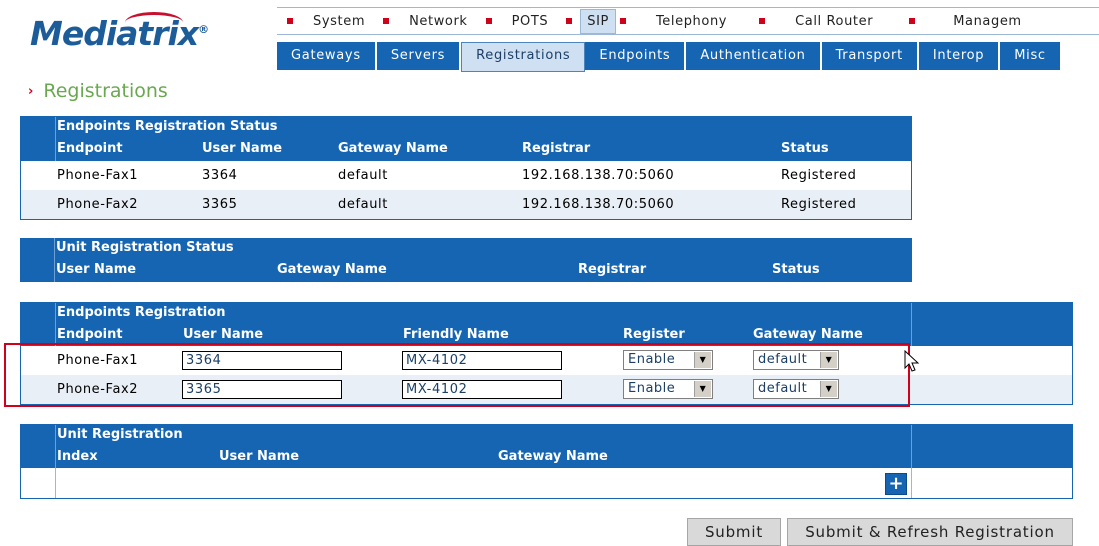  I want to click on registered-mark: ®, so click(203, 29).